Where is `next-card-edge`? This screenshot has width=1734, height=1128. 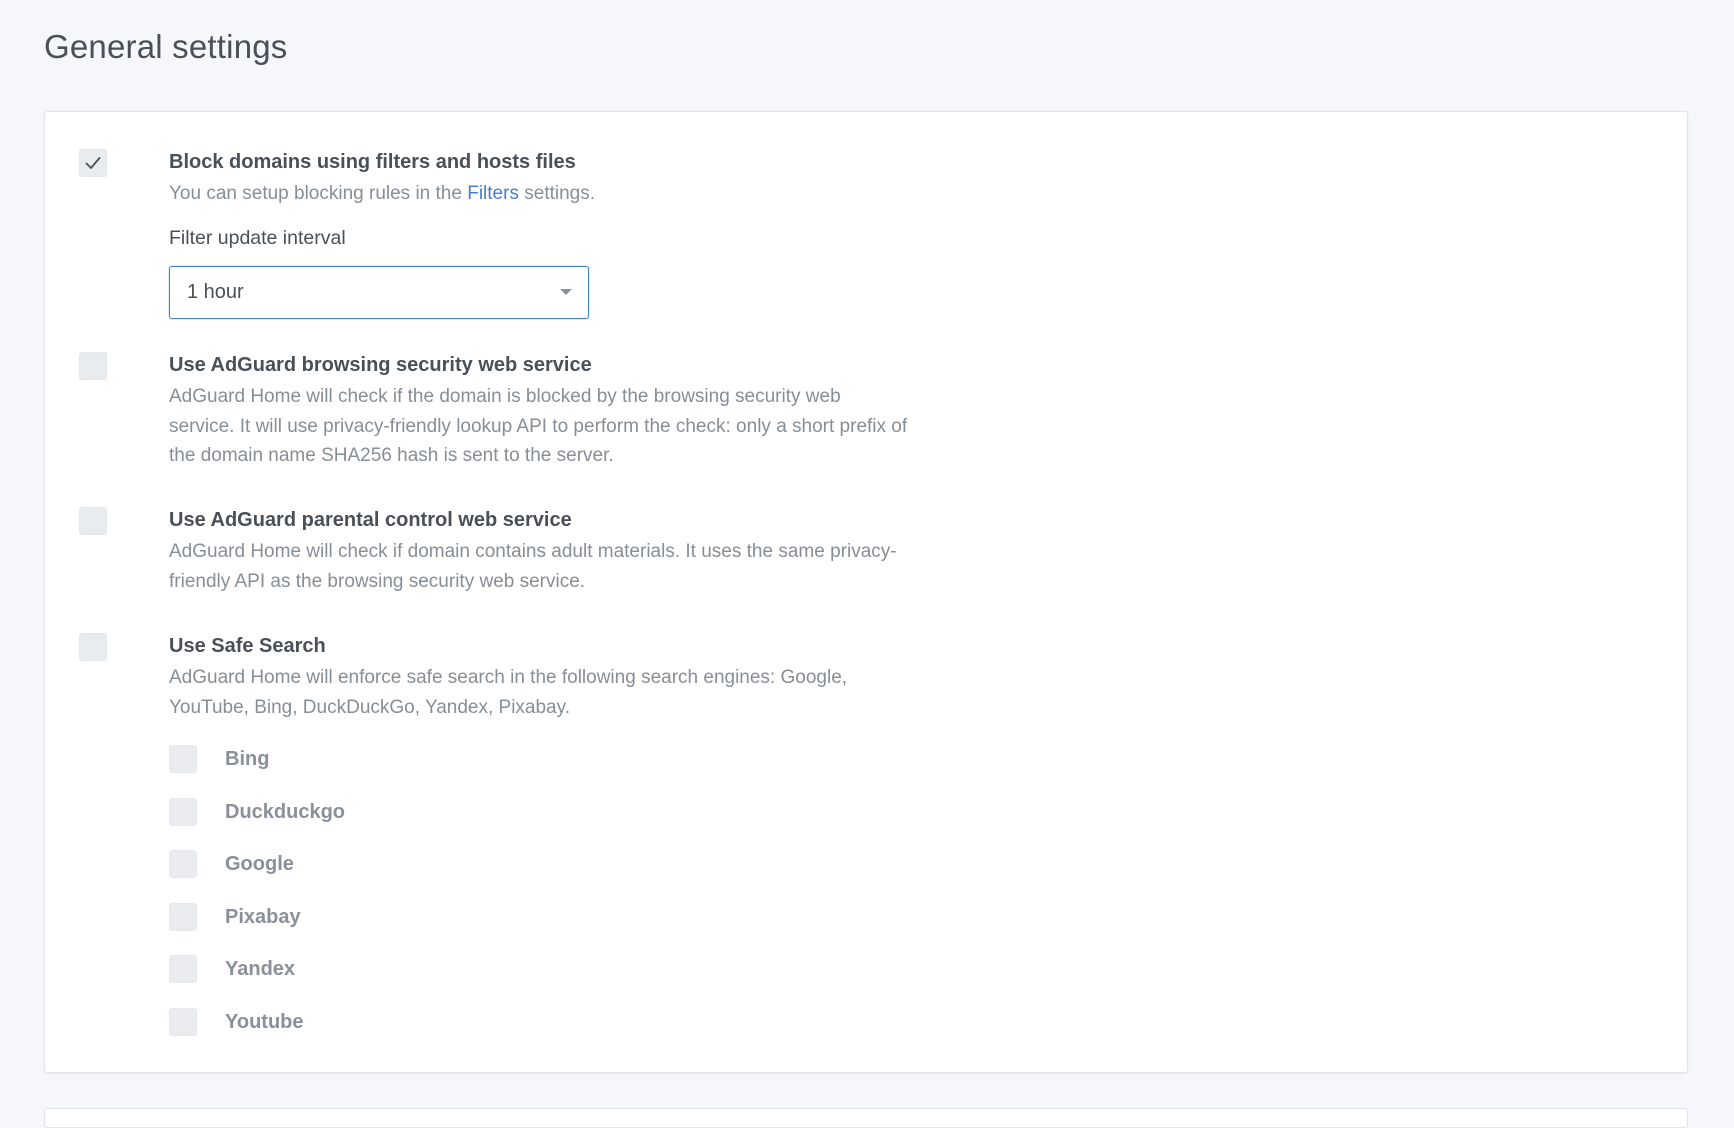
next-card-edge is located at coordinates (866, 1118).